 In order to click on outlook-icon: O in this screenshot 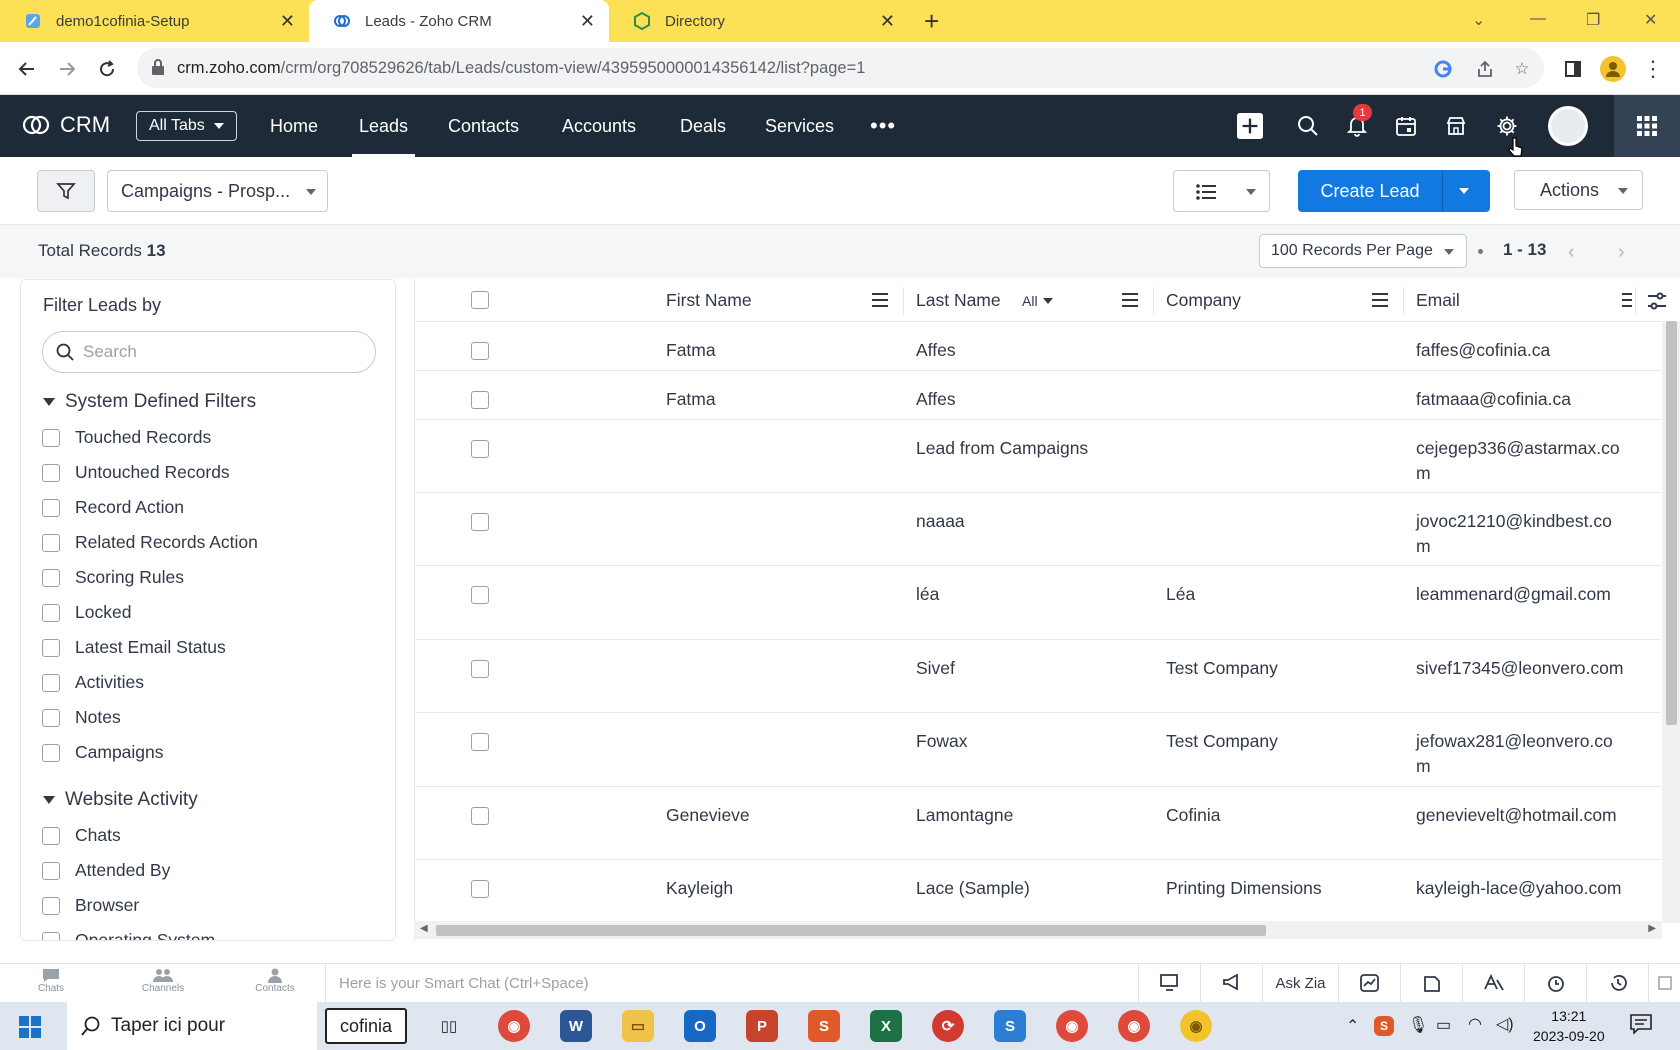, I will do `click(700, 1026)`.